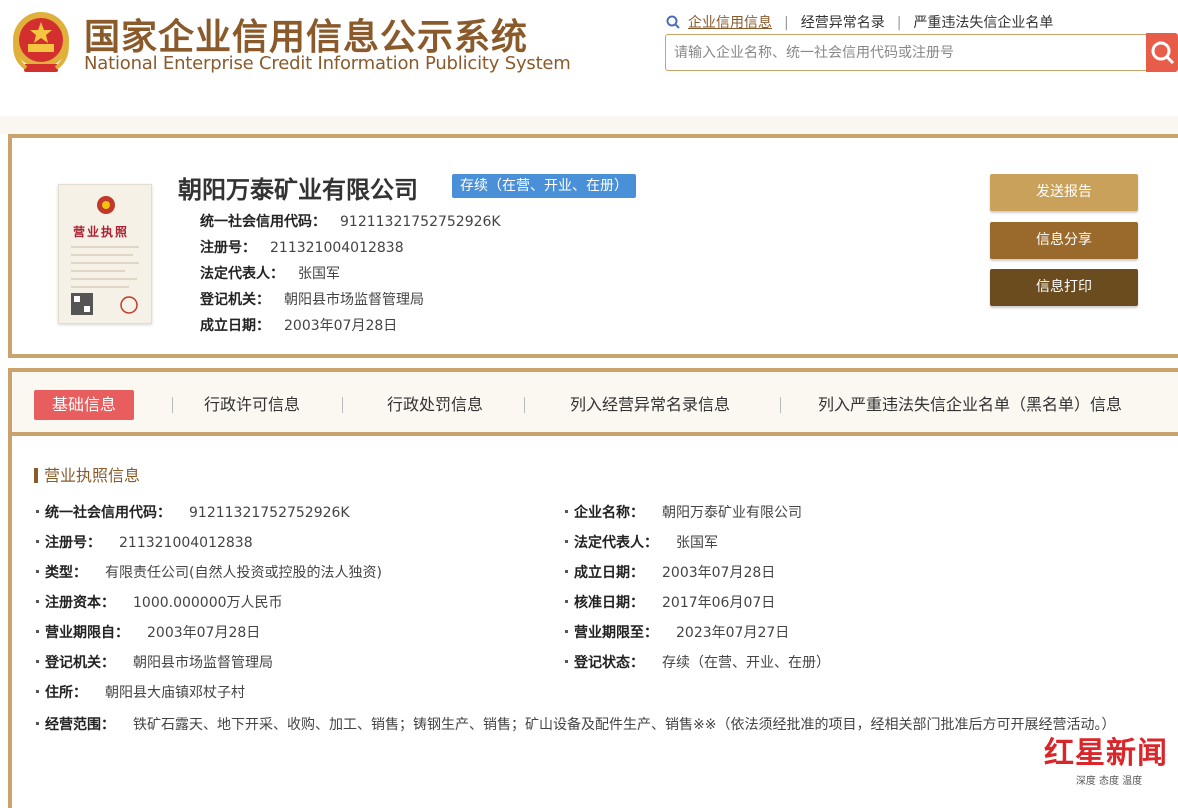 Image resolution: width=1178 pixels, height=808 pixels. Describe the element at coordinates (175, 693) in the screenshot. I see `field-value: 朝阳县大庙镇邓杖子村` at that location.